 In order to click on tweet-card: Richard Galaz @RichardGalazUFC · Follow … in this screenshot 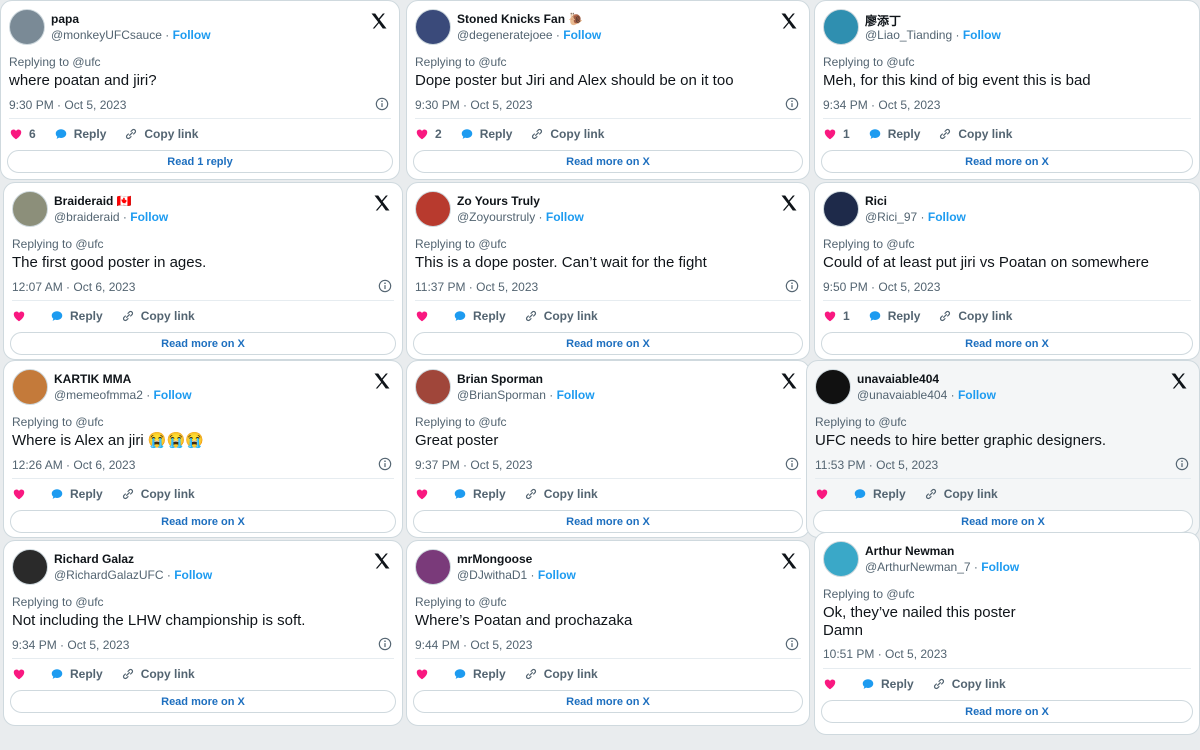, I will do `click(203, 633)`.